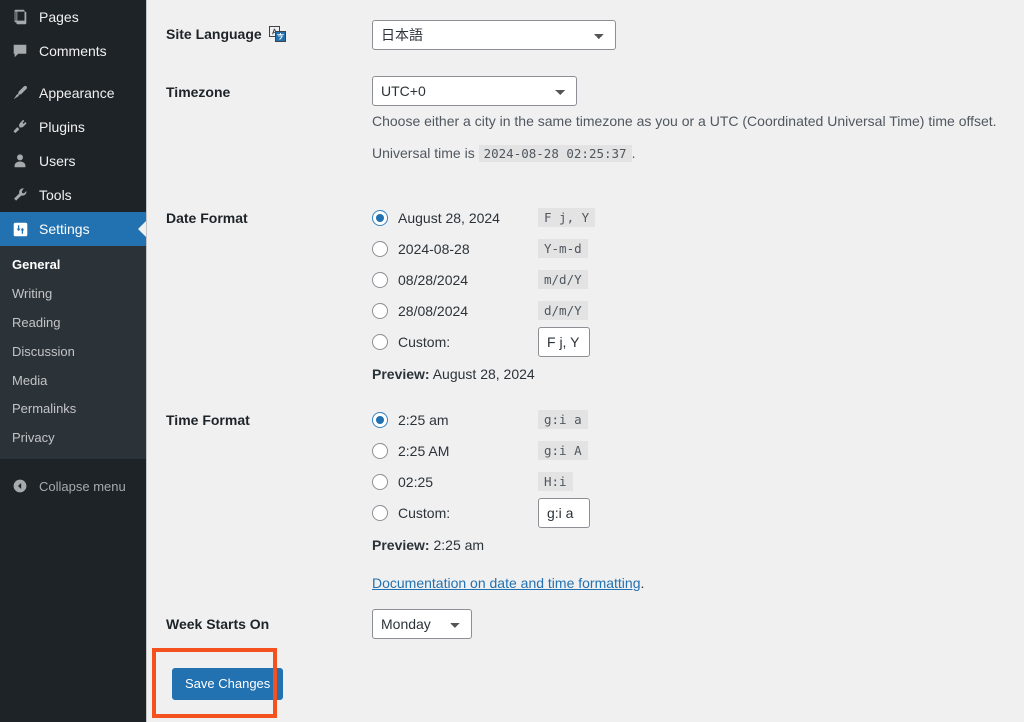 This screenshot has height=722, width=1024. I want to click on sidebar-divider, so click(73, 72).